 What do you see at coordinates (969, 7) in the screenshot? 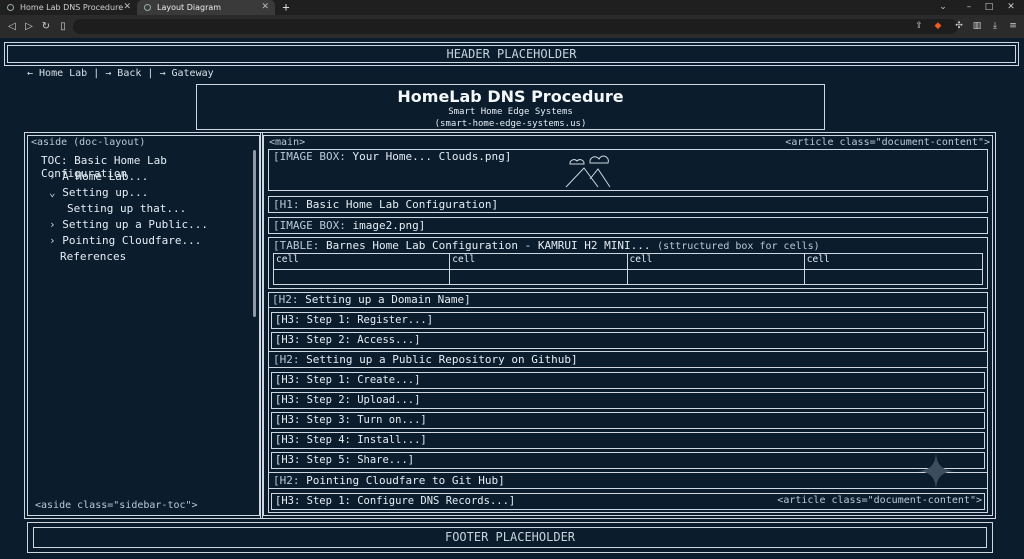
I see `minimize-icon: –` at bounding box center [969, 7].